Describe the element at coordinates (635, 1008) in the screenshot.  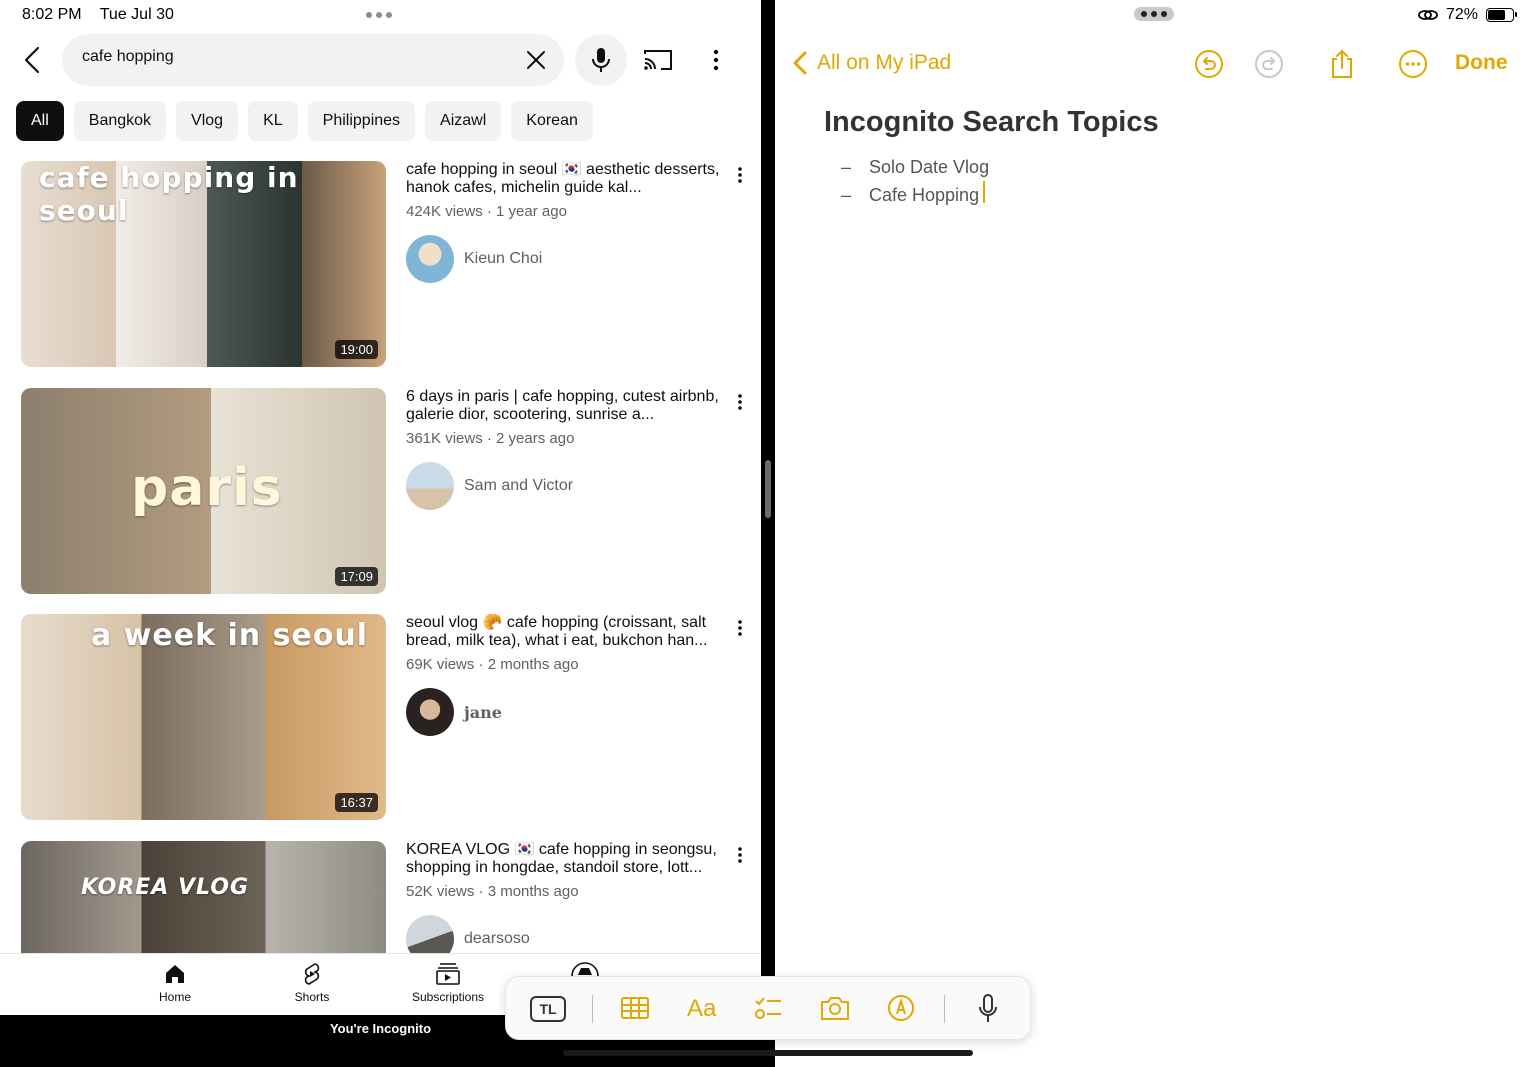
I see `table-icon` at that location.